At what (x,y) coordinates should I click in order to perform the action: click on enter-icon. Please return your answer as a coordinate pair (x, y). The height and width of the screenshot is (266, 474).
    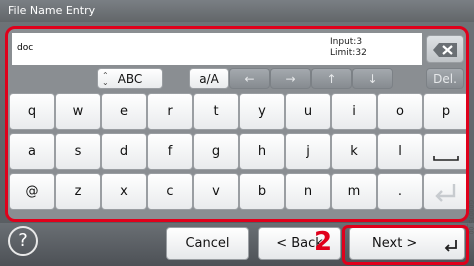
    Looking at the image, I should click on (445, 193).